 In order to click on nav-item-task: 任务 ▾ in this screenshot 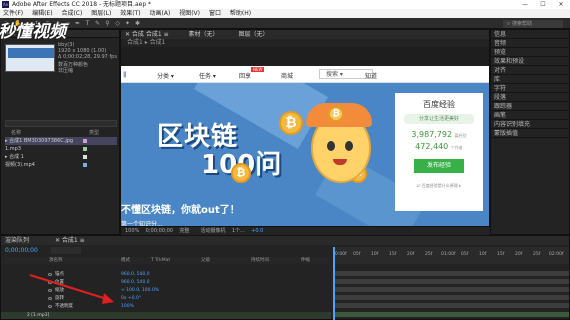, I will do `click(207, 75)`.